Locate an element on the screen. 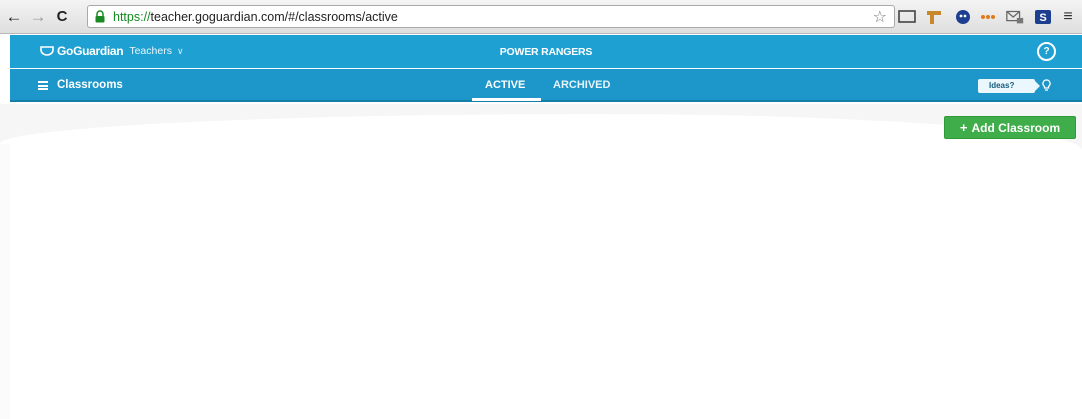 The image size is (1082, 419). add-classroom-button: + Add Classroom is located at coordinates (1010, 127).